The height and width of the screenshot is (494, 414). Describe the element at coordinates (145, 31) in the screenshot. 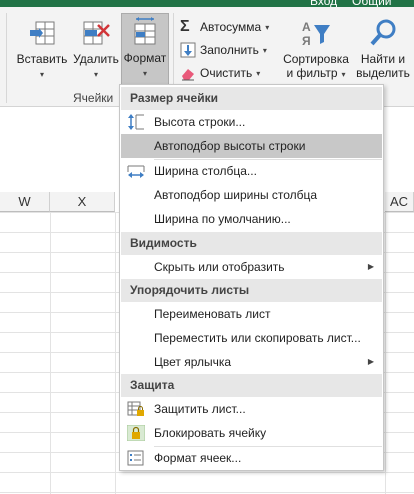

I see `format-icon` at that location.